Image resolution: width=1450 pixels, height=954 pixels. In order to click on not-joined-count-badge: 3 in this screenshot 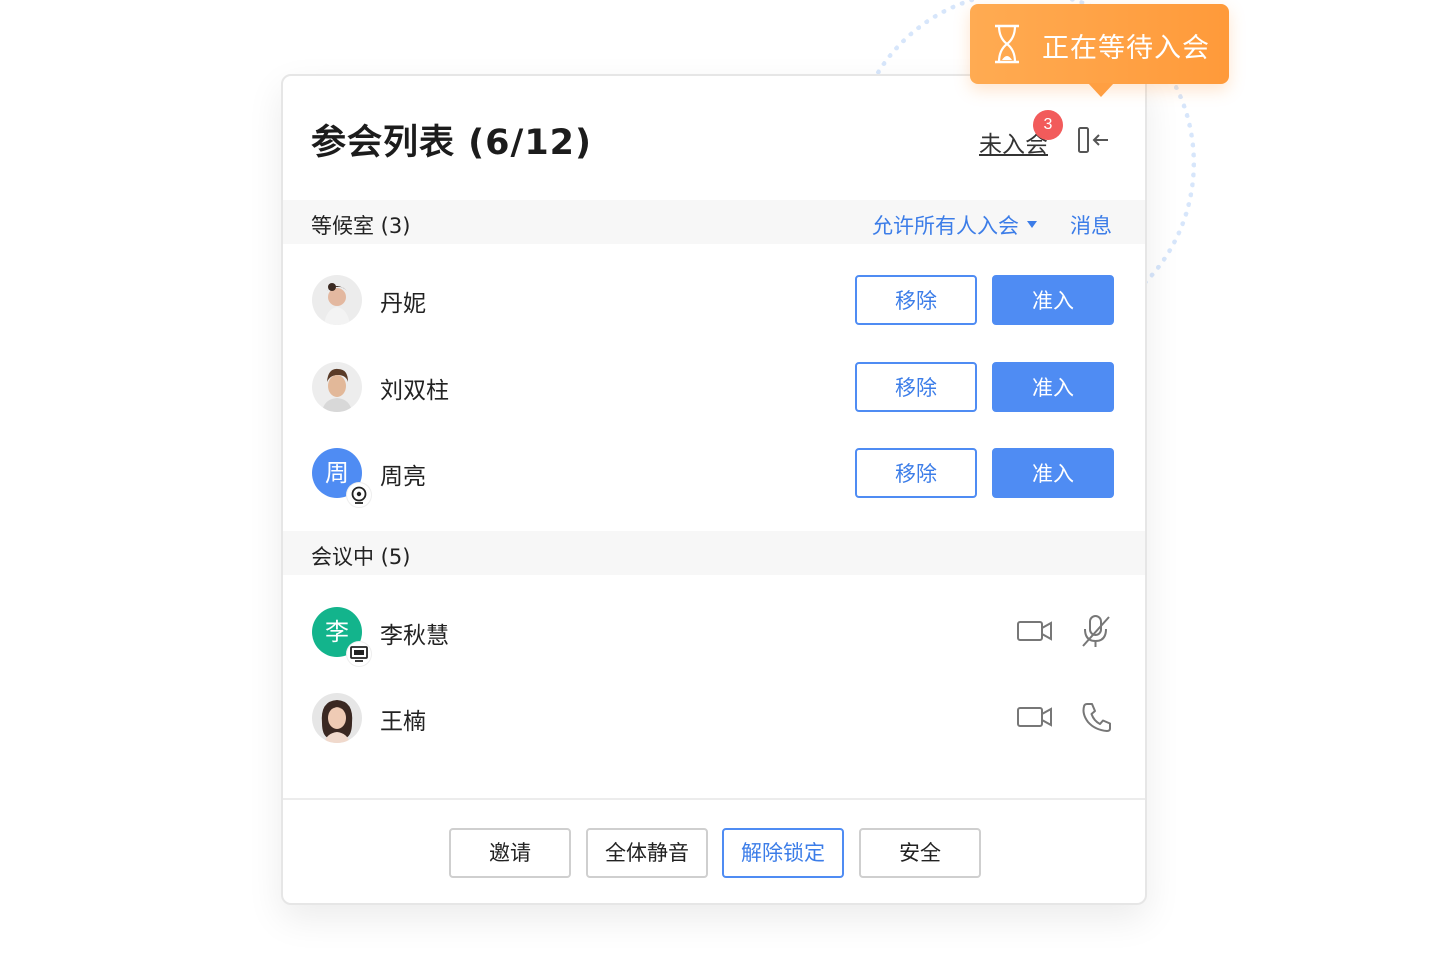, I will do `click(1048, 125)`.